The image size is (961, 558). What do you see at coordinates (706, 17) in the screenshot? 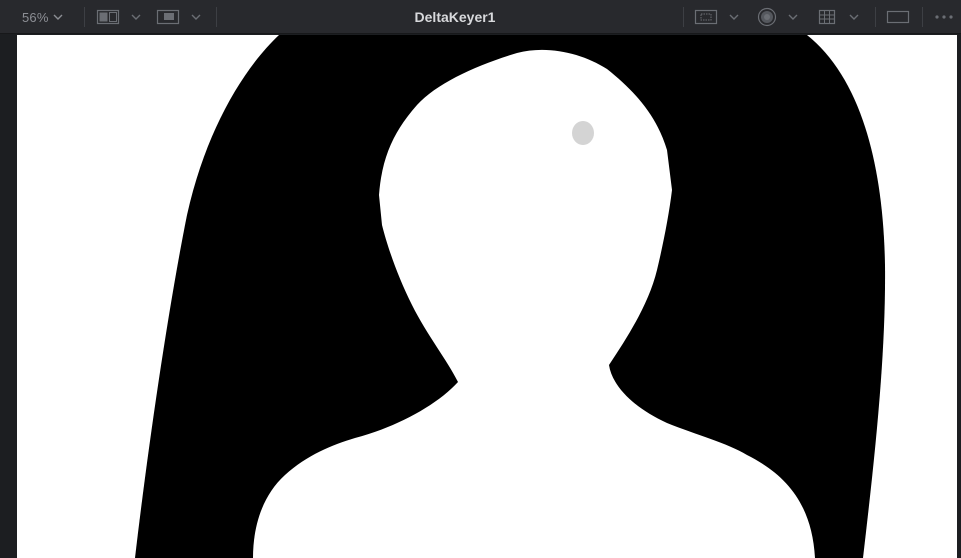
I see `roi-icon` at bounding box center [706, 17].